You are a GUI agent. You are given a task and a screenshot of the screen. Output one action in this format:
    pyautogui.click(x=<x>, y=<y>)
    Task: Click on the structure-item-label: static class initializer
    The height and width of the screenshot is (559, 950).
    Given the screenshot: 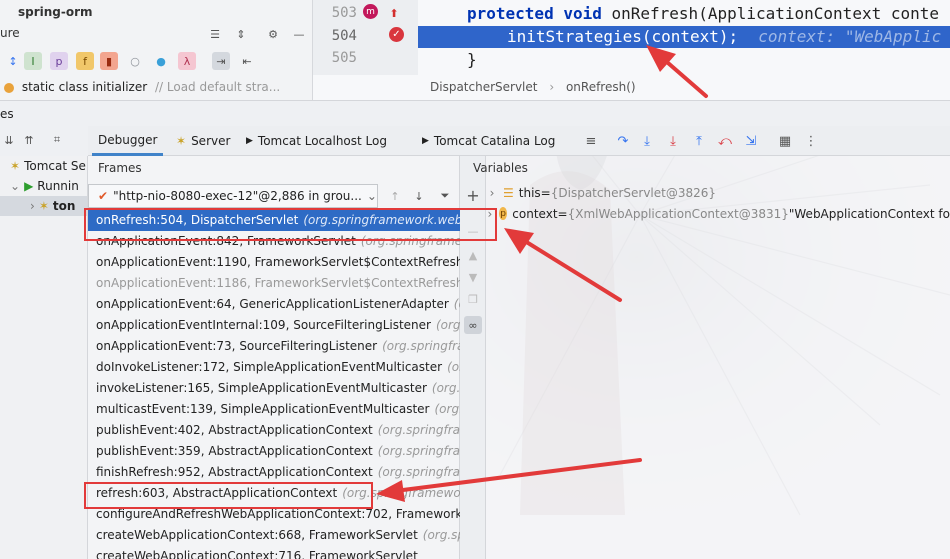 What is the action you would take?
    pyautogui.click(x=84, y=87)
    